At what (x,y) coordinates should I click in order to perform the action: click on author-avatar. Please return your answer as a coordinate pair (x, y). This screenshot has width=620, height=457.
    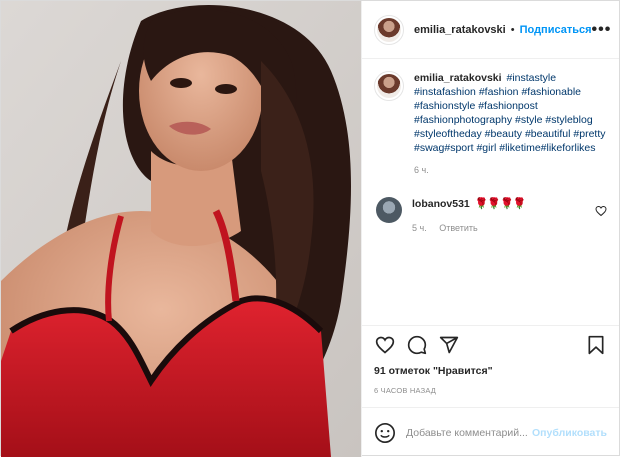
    Looking at the image, I should click on (389, 29).